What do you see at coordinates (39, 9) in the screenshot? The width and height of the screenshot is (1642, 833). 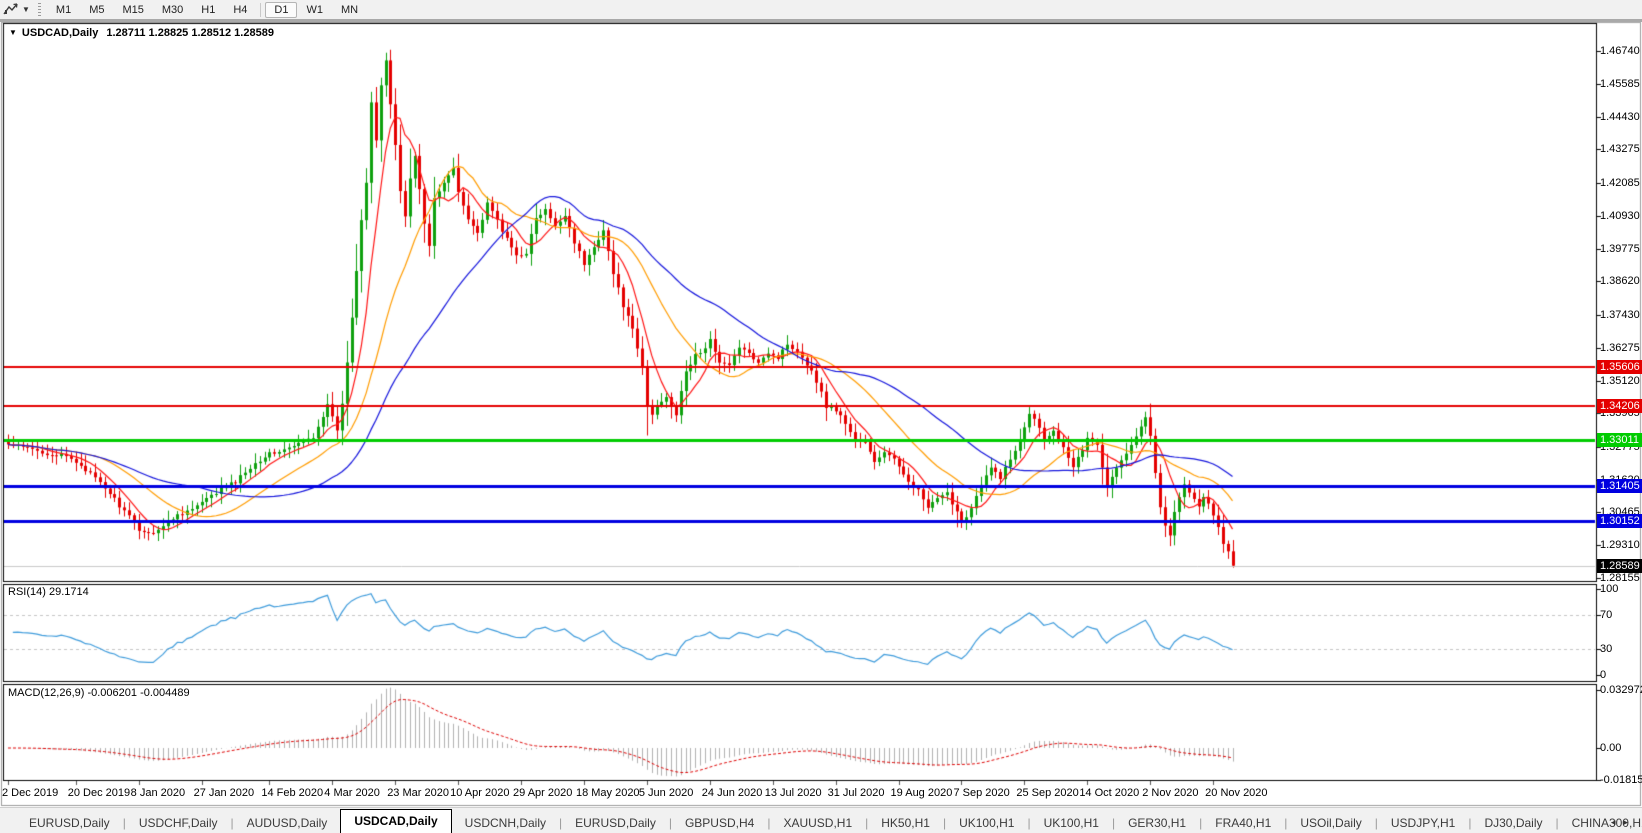 I see `toolbar-grip` at bounding box center [39, 9].